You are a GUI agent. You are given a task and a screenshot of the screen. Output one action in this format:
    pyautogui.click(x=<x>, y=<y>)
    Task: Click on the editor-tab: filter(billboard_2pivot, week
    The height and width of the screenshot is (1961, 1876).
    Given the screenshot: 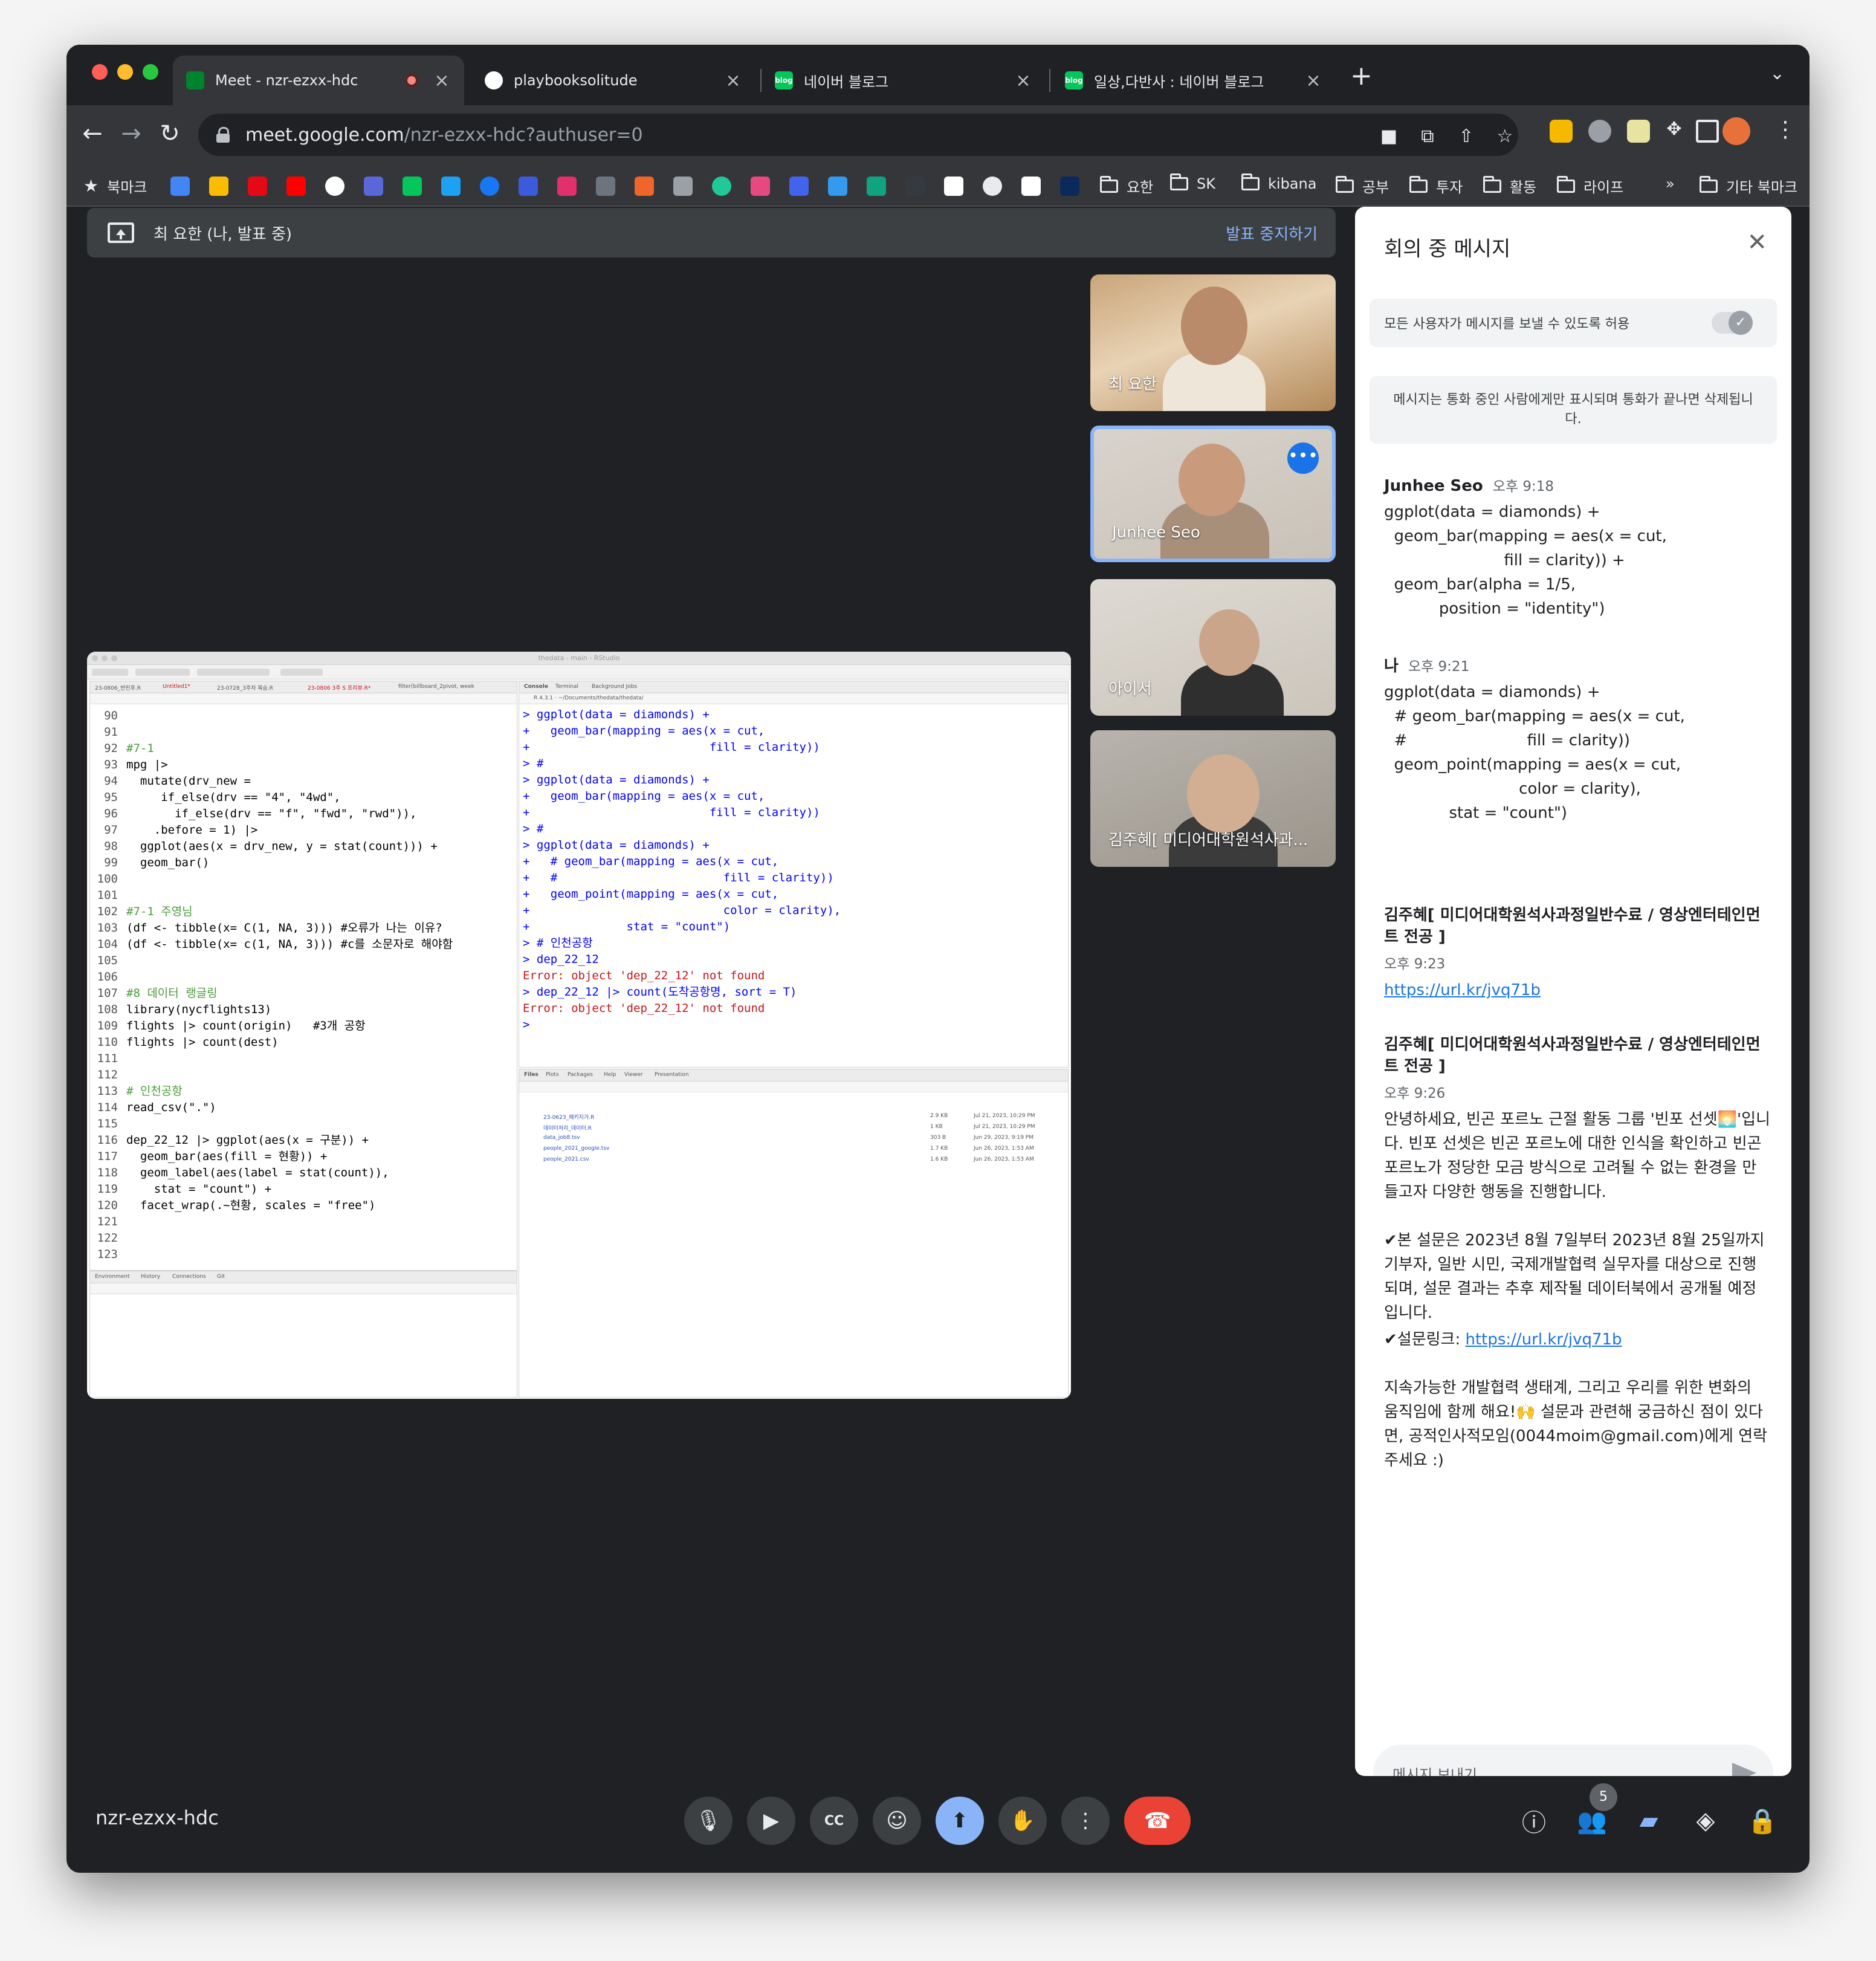 What is the action you would take?
    pyautogui.click(x=436, y=688)
    